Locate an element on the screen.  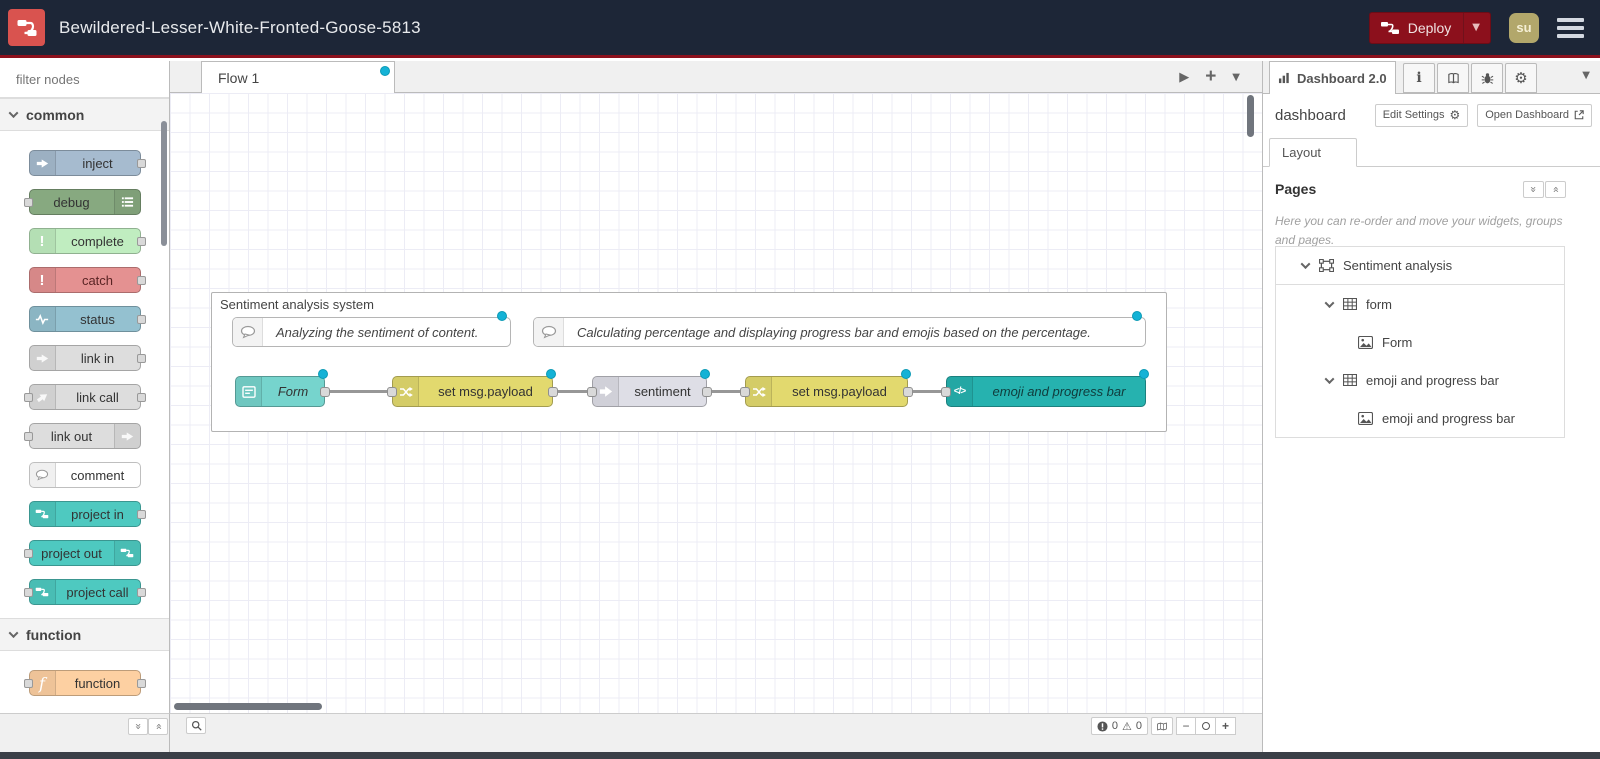
add-flow-button: + is located at coordinates (1210, 77).